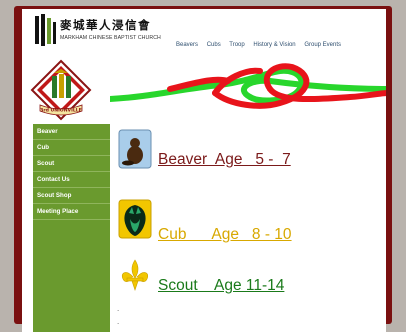 The height and width of the screenshot is (332, 406). Describe the element at coordinates (274, 45) in the screenshot. I see `top-nav-history-vision: History & Vision` at that location.